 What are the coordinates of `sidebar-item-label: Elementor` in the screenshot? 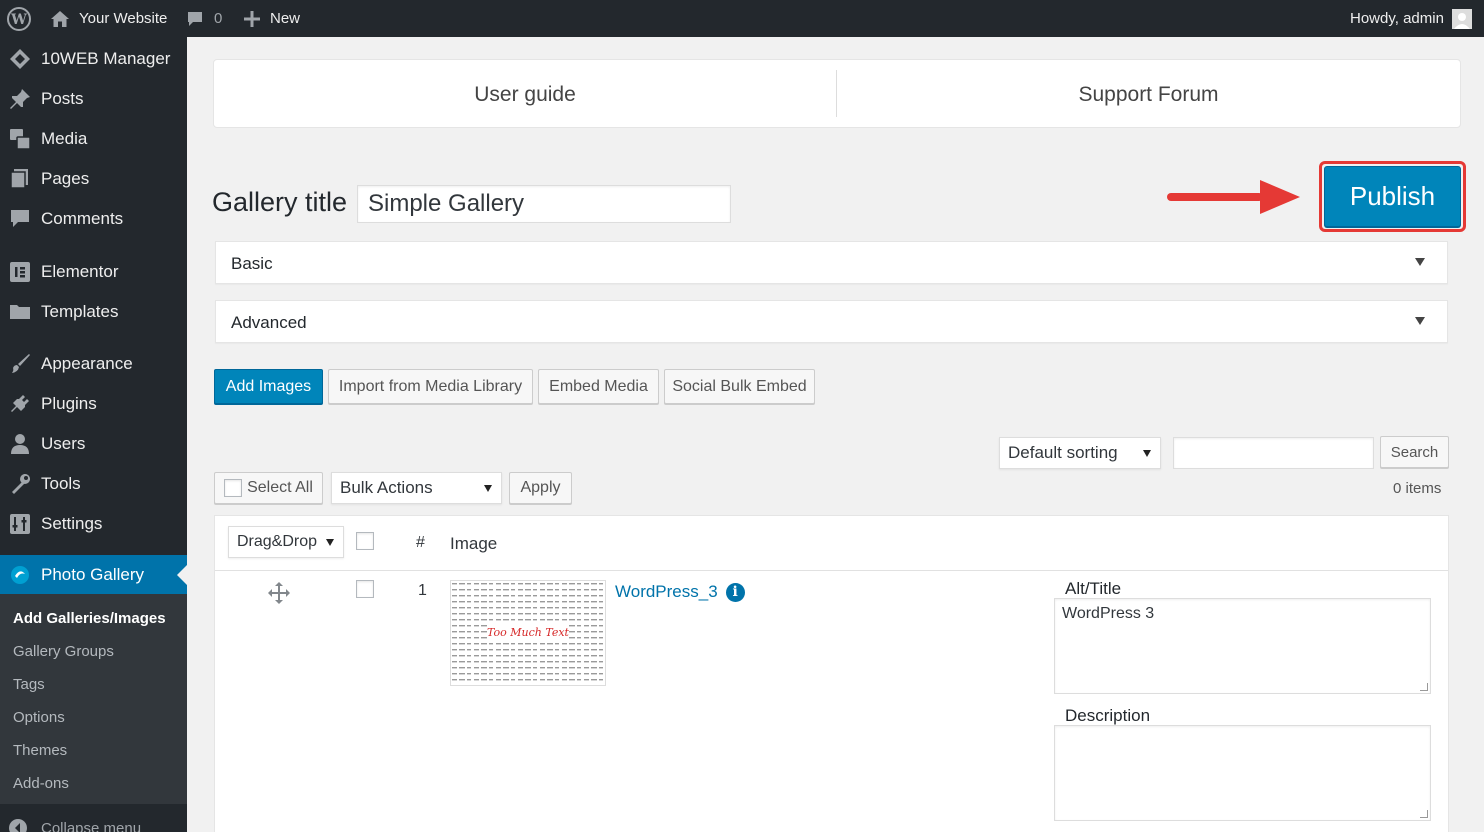 It's located at (80, 271).